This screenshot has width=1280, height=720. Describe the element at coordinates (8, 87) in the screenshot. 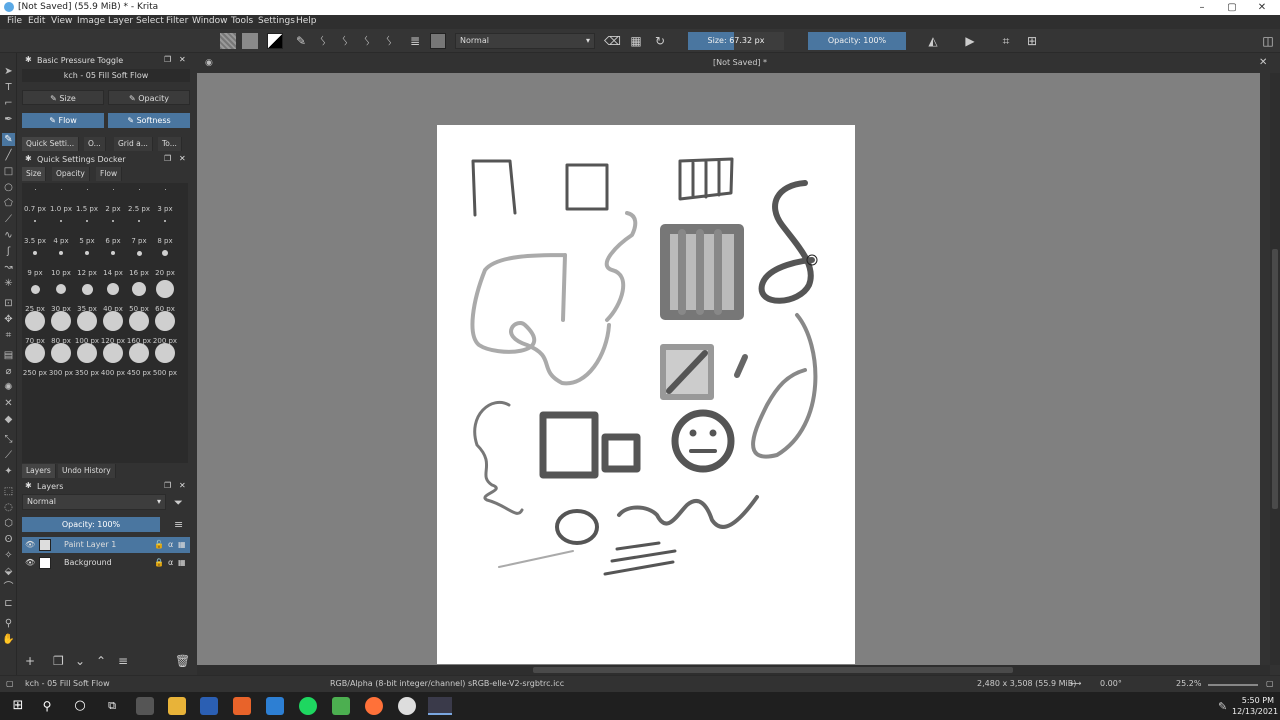

I see `text-tool-icon: T` at that location.